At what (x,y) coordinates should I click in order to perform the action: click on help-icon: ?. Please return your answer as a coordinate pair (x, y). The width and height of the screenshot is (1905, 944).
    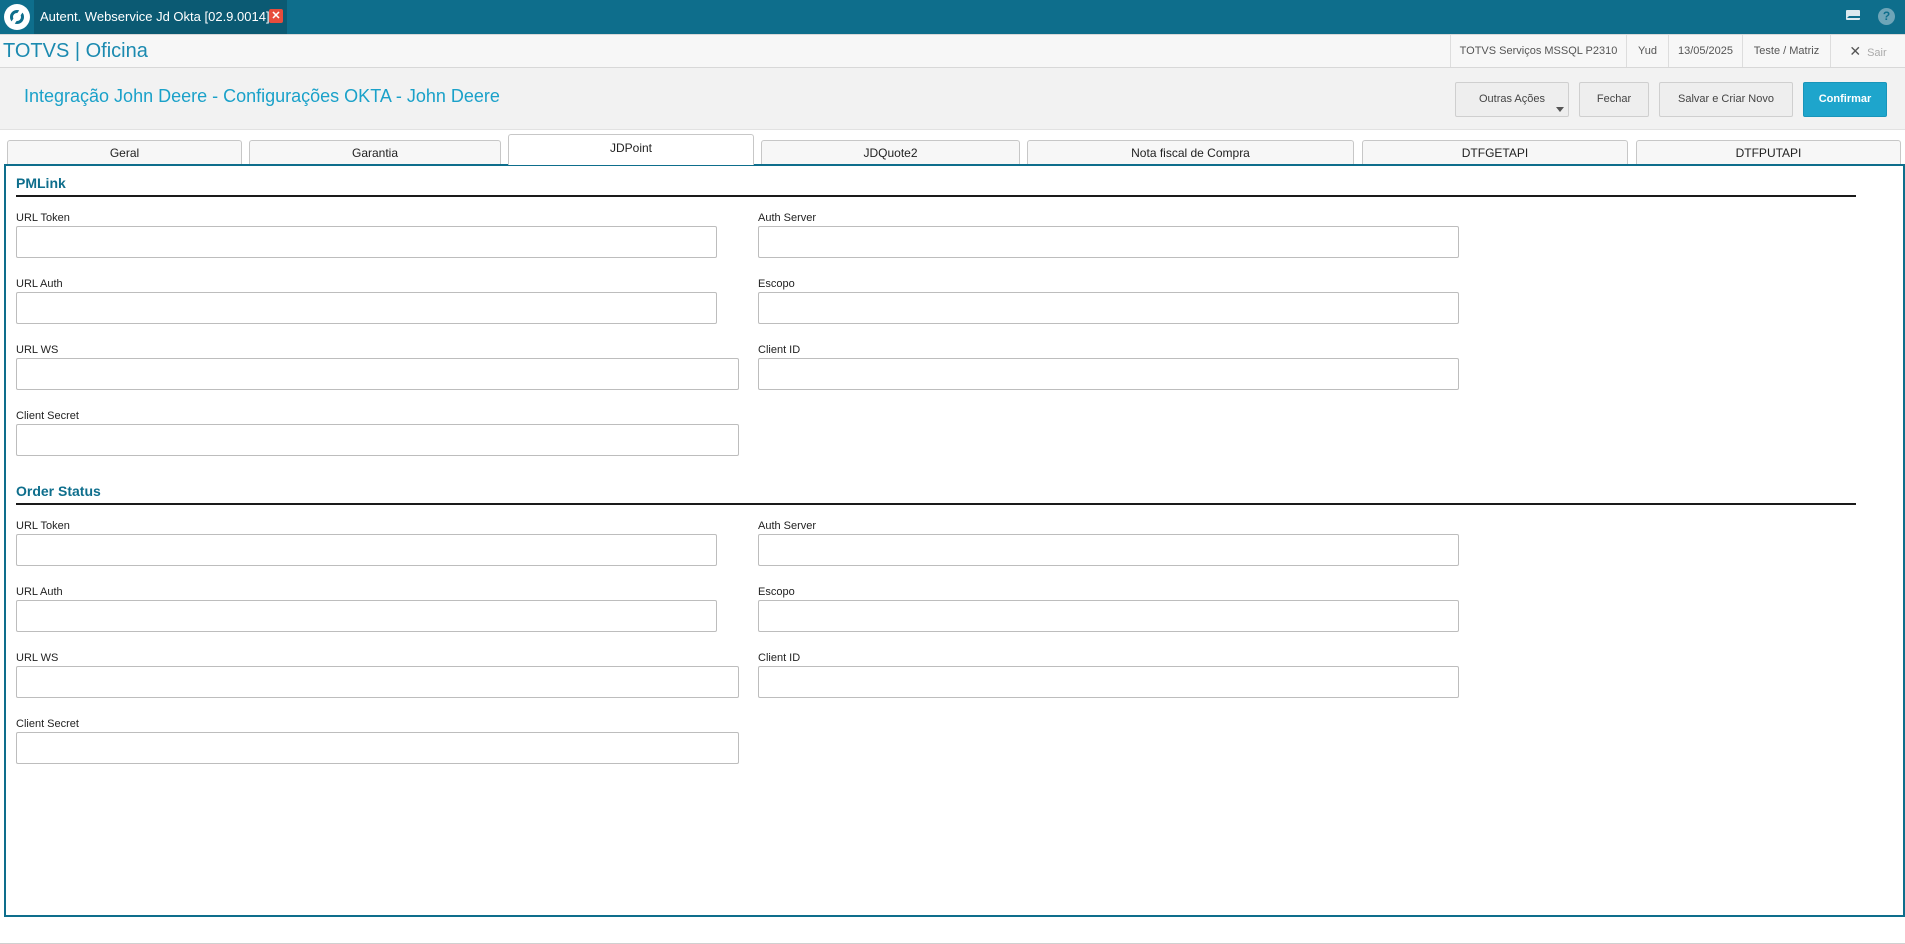
    Looking at the image, I should click on (1886, 16).